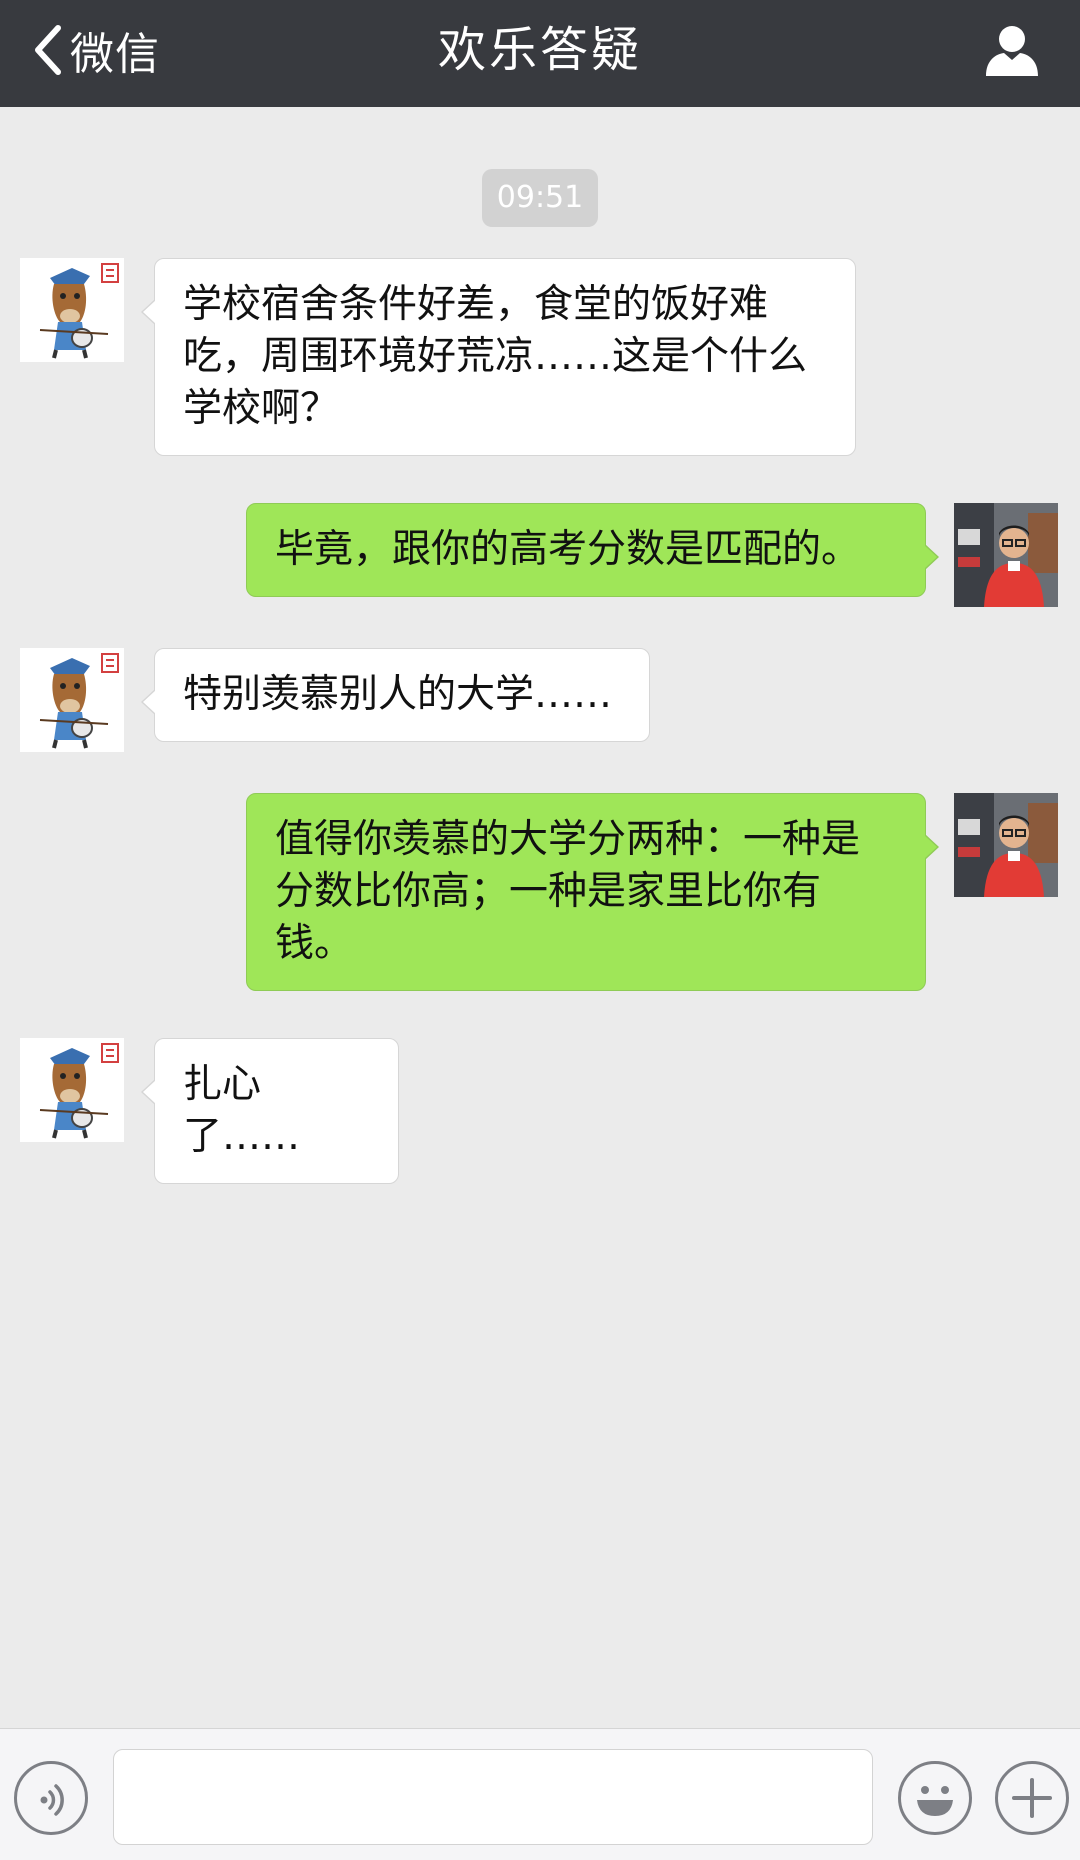 The image size is (1080, 1860). I want to click on message-input-bar, so click(540, 1794).